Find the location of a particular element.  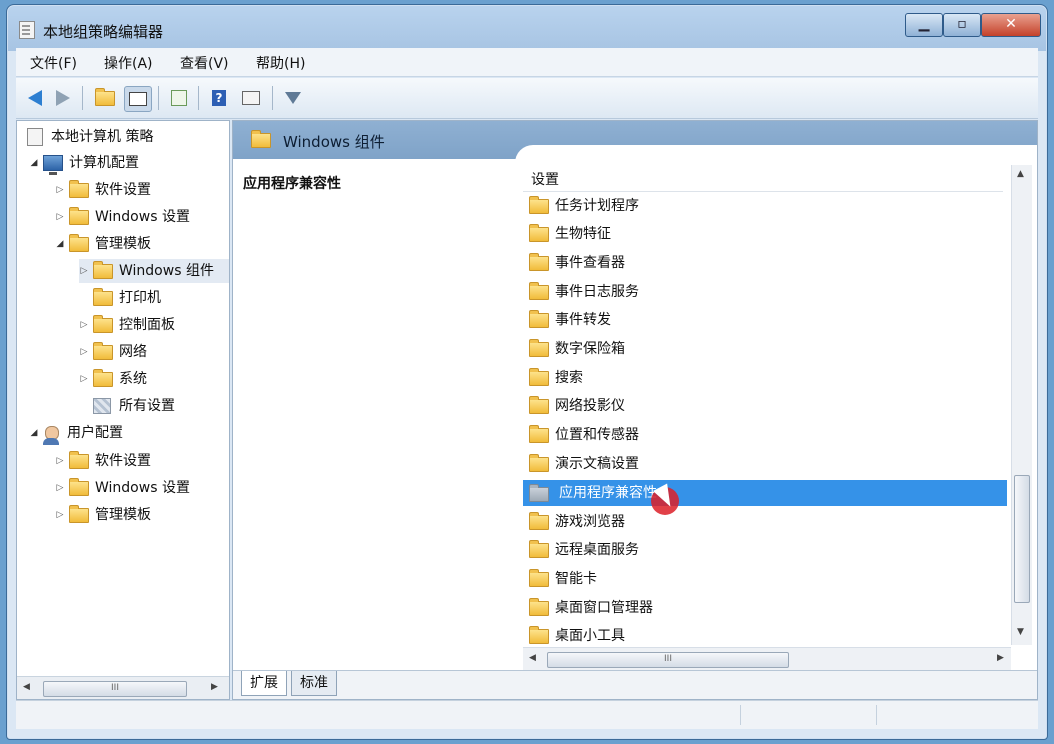

scroll-thumb is located at coordinates (1022, 539).